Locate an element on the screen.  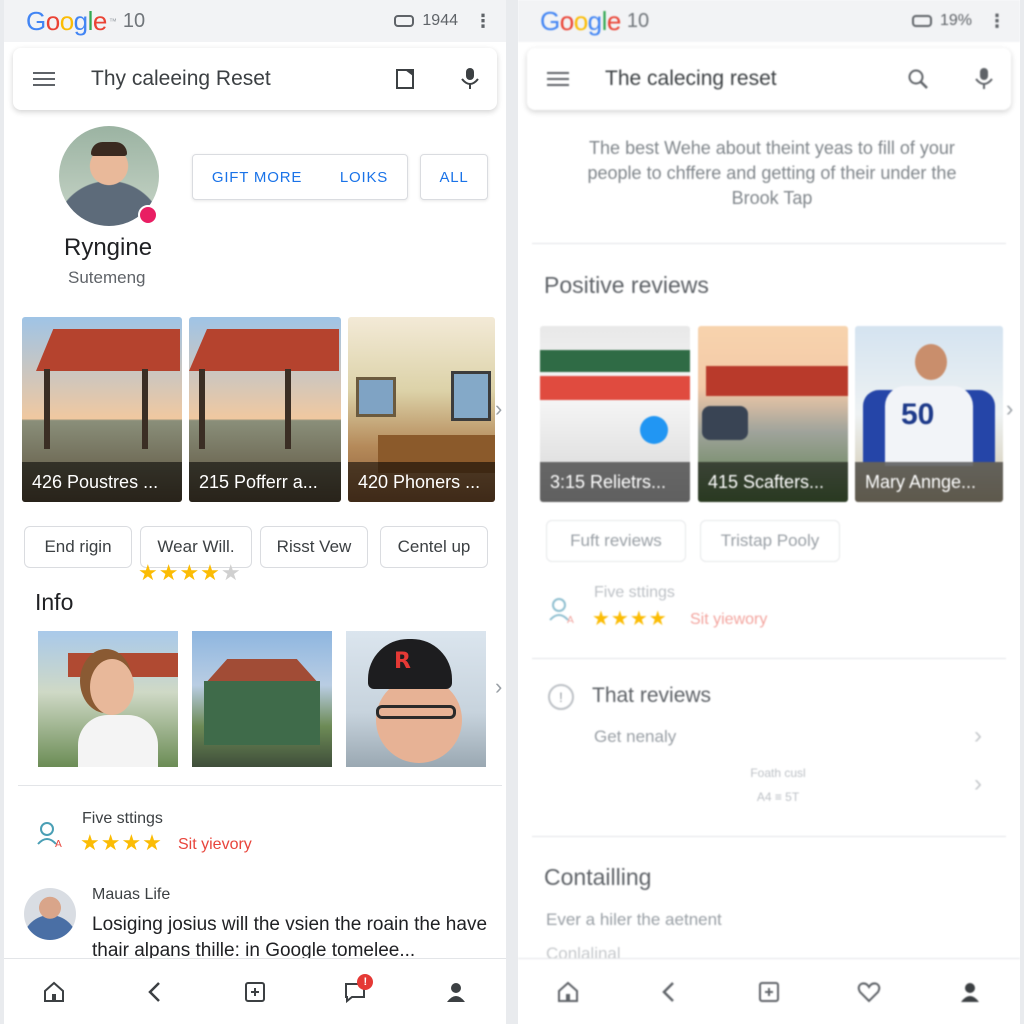
status-bar: Google 10 19% ⋮ is located at coordinates (769, 21).